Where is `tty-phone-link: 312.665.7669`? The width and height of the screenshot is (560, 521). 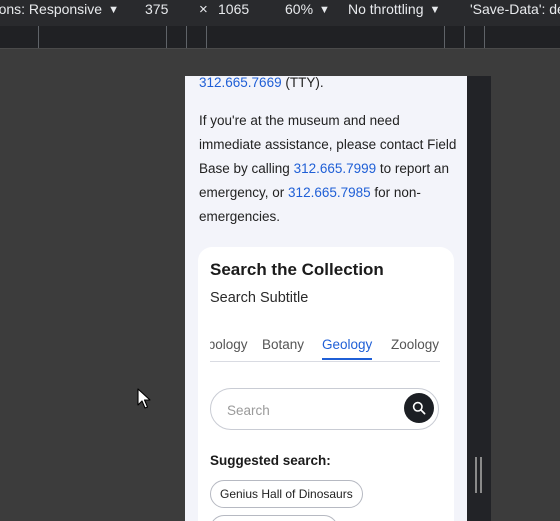
tty-phone-link: 312.665.7669 is located at coordinates (240, 83).